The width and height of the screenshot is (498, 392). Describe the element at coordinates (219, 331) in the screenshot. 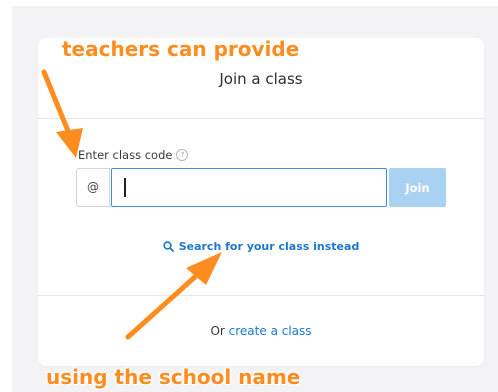

I see `or-text: Or` at that location.